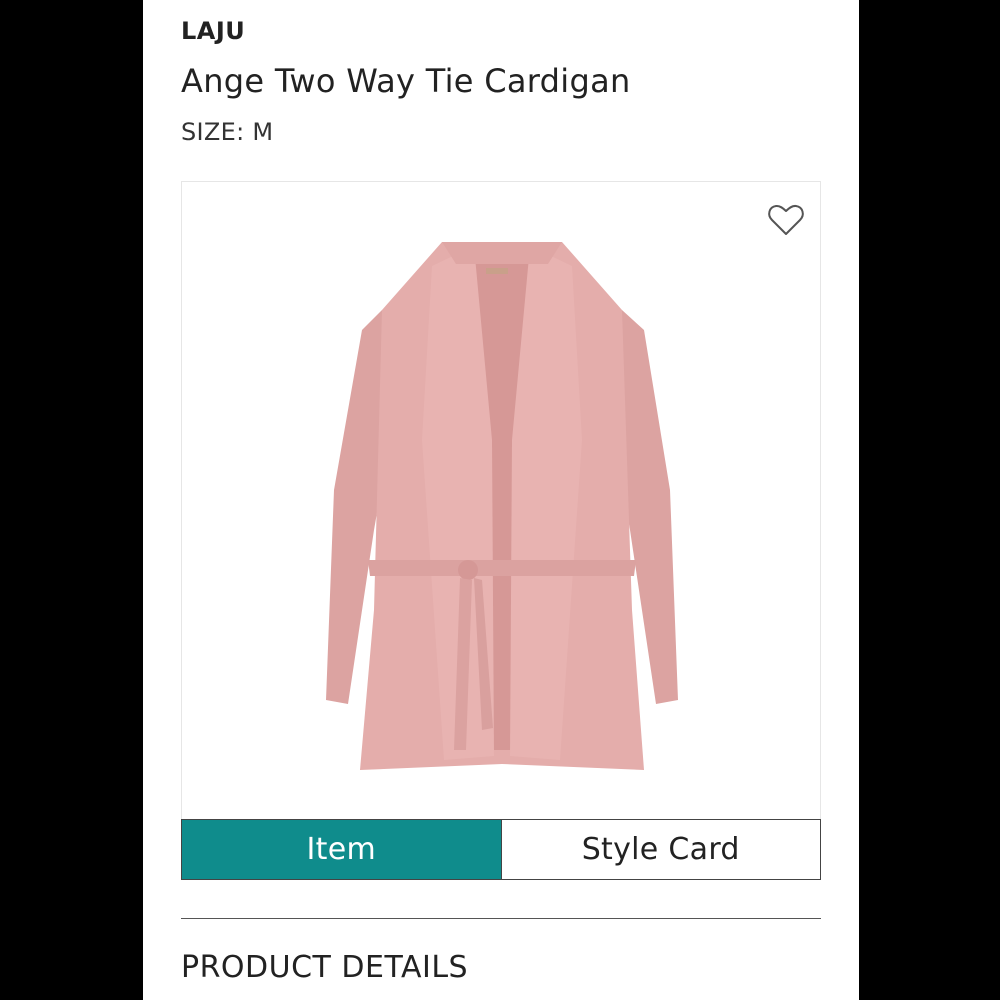 The height and width of the screenshot is (1000, 1000). Describe the element at coordinates (660, 849) in the screenshot. I see `tab-style-card: Style Card` at that location.